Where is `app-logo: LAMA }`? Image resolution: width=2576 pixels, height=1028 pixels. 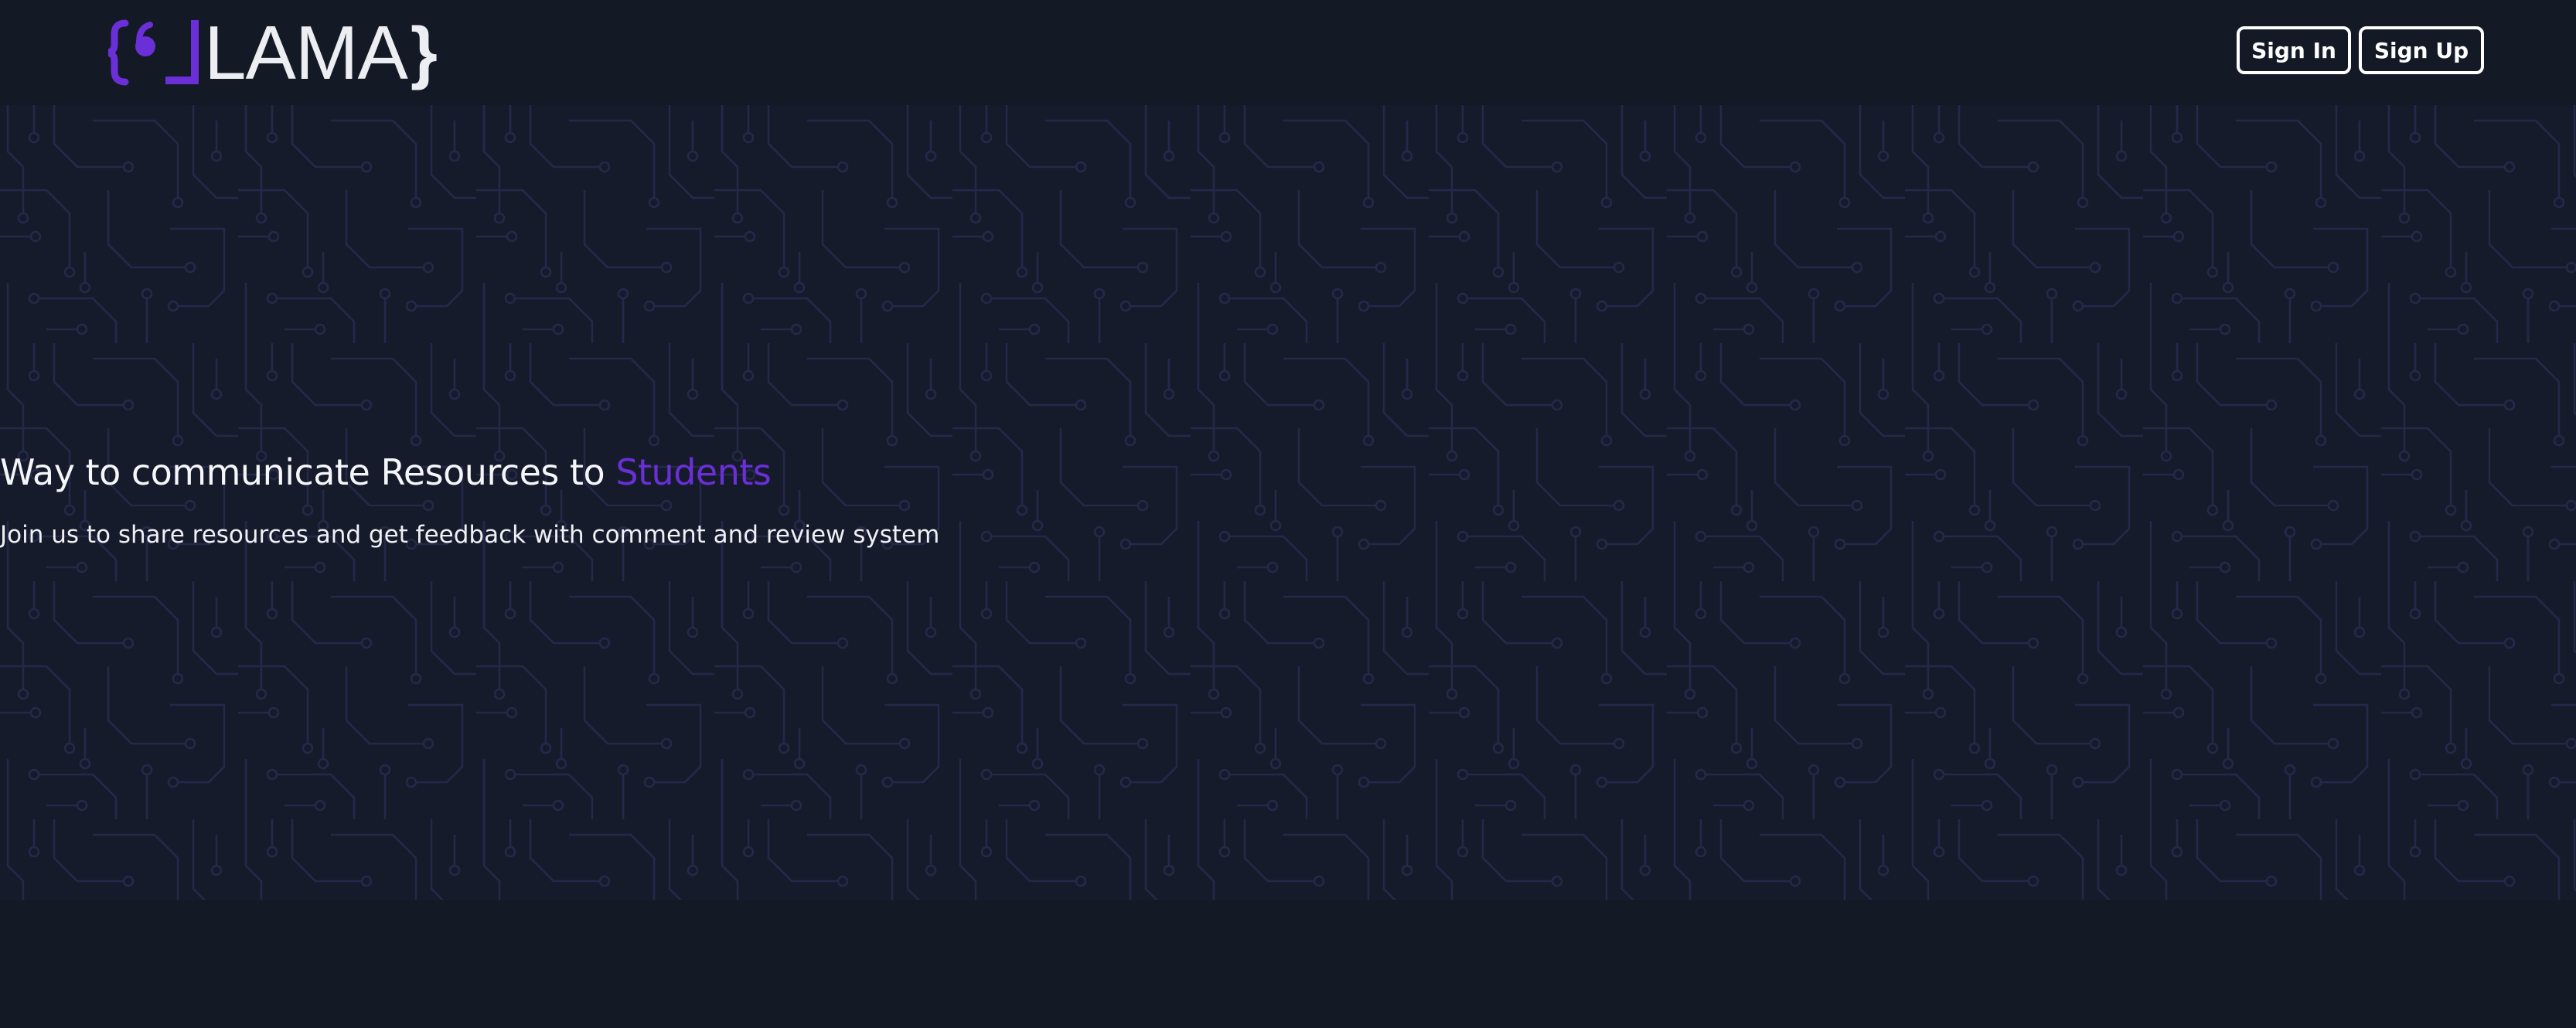 app-logo: LAMA } is located at coordinates (273, 52).